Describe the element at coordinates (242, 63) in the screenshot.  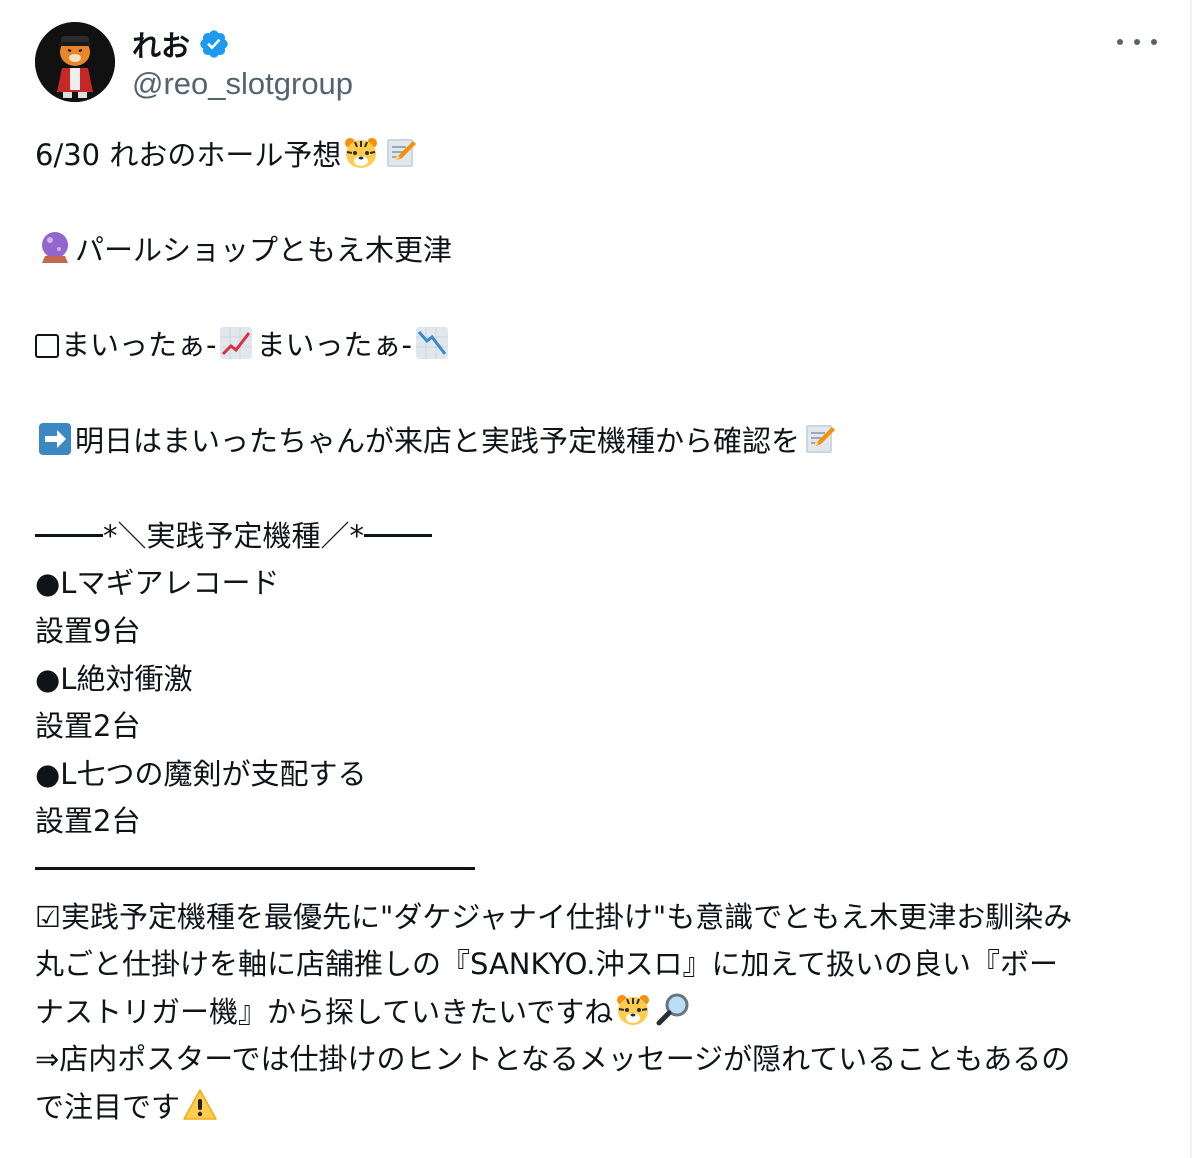
I see `author-info: れお @reo_slotgroup` at that location.